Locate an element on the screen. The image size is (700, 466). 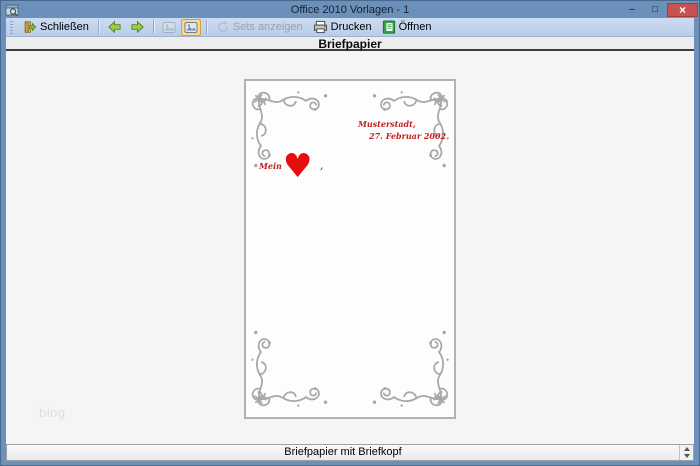
letter-greeting: Mein ♥ , is located at coordinates (291, 165).